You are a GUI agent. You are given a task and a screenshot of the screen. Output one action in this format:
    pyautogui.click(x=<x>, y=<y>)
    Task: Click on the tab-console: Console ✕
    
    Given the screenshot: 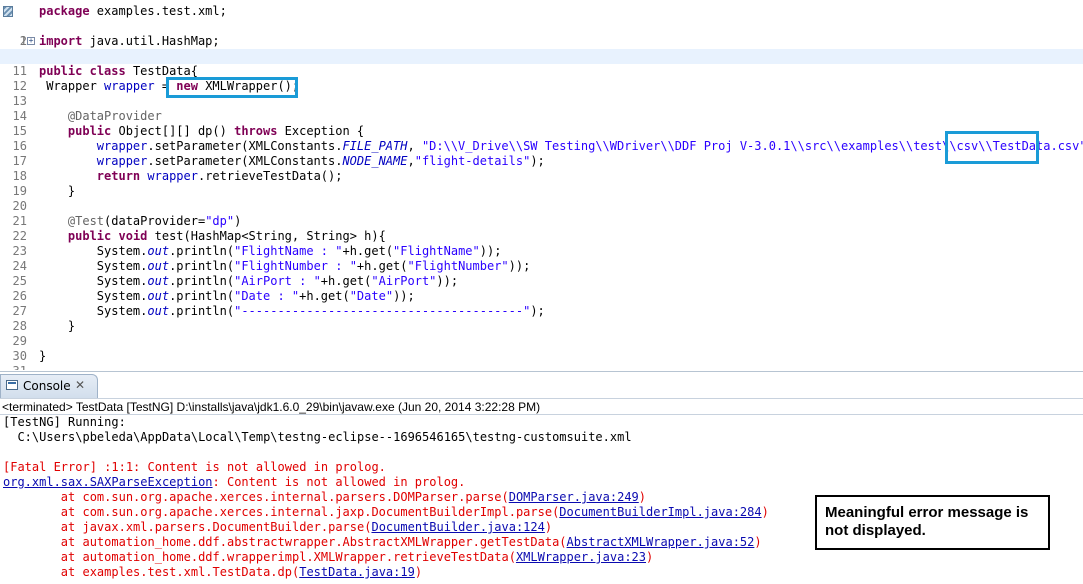 What is the action you would take?
    pyautogui.click(x=49, y=386)
    